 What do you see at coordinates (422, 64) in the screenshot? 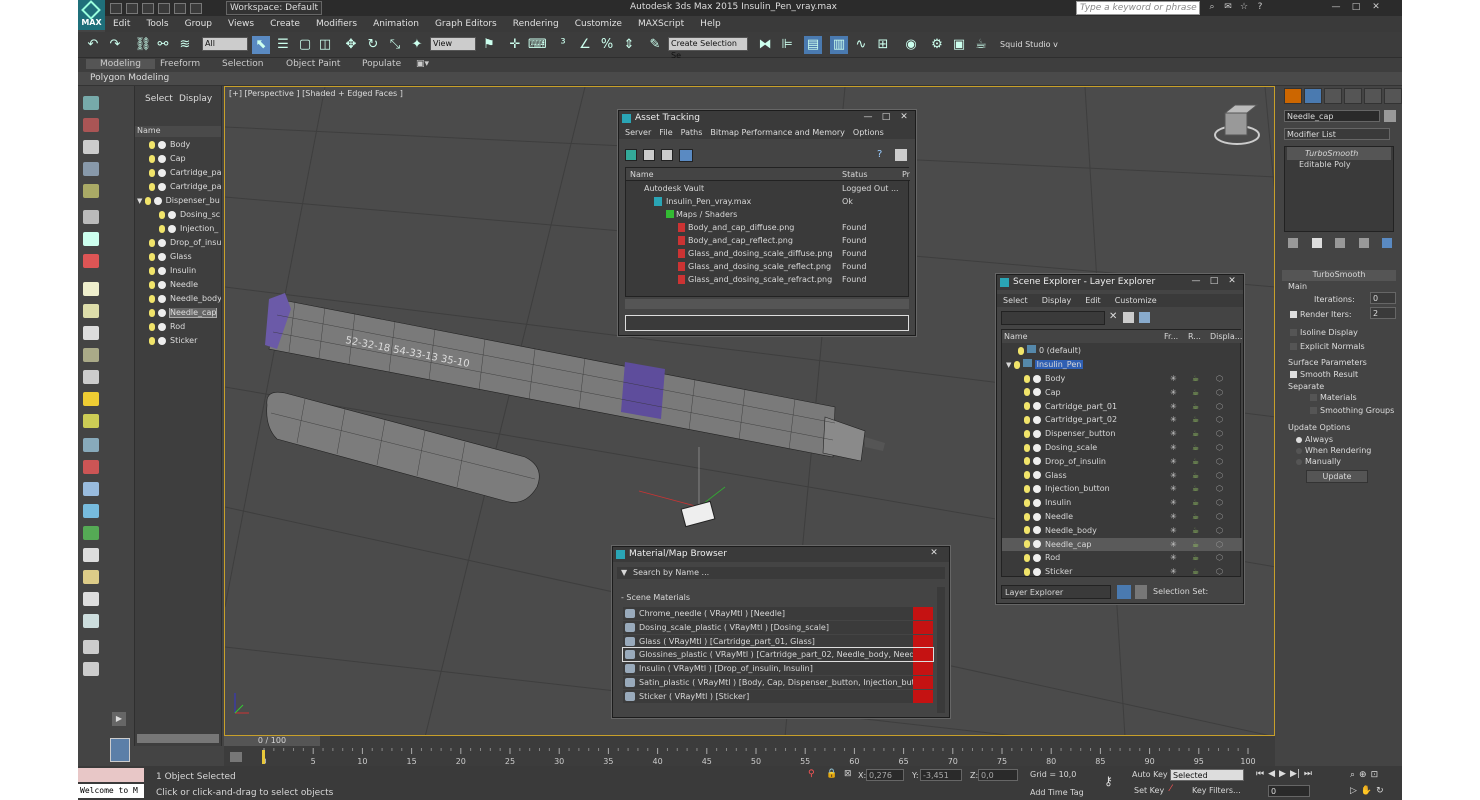
I see `ribbon-options-icon: ▣▾` at bounding box center [422, 64].